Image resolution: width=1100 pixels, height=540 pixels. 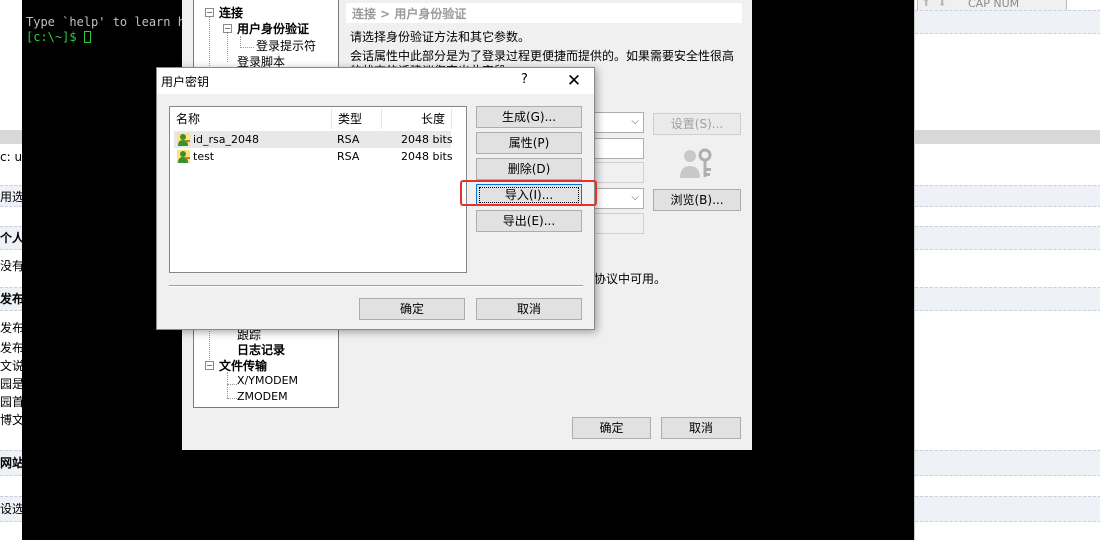 I want to click on close-icon: ✕, so click(x=574, y=81).